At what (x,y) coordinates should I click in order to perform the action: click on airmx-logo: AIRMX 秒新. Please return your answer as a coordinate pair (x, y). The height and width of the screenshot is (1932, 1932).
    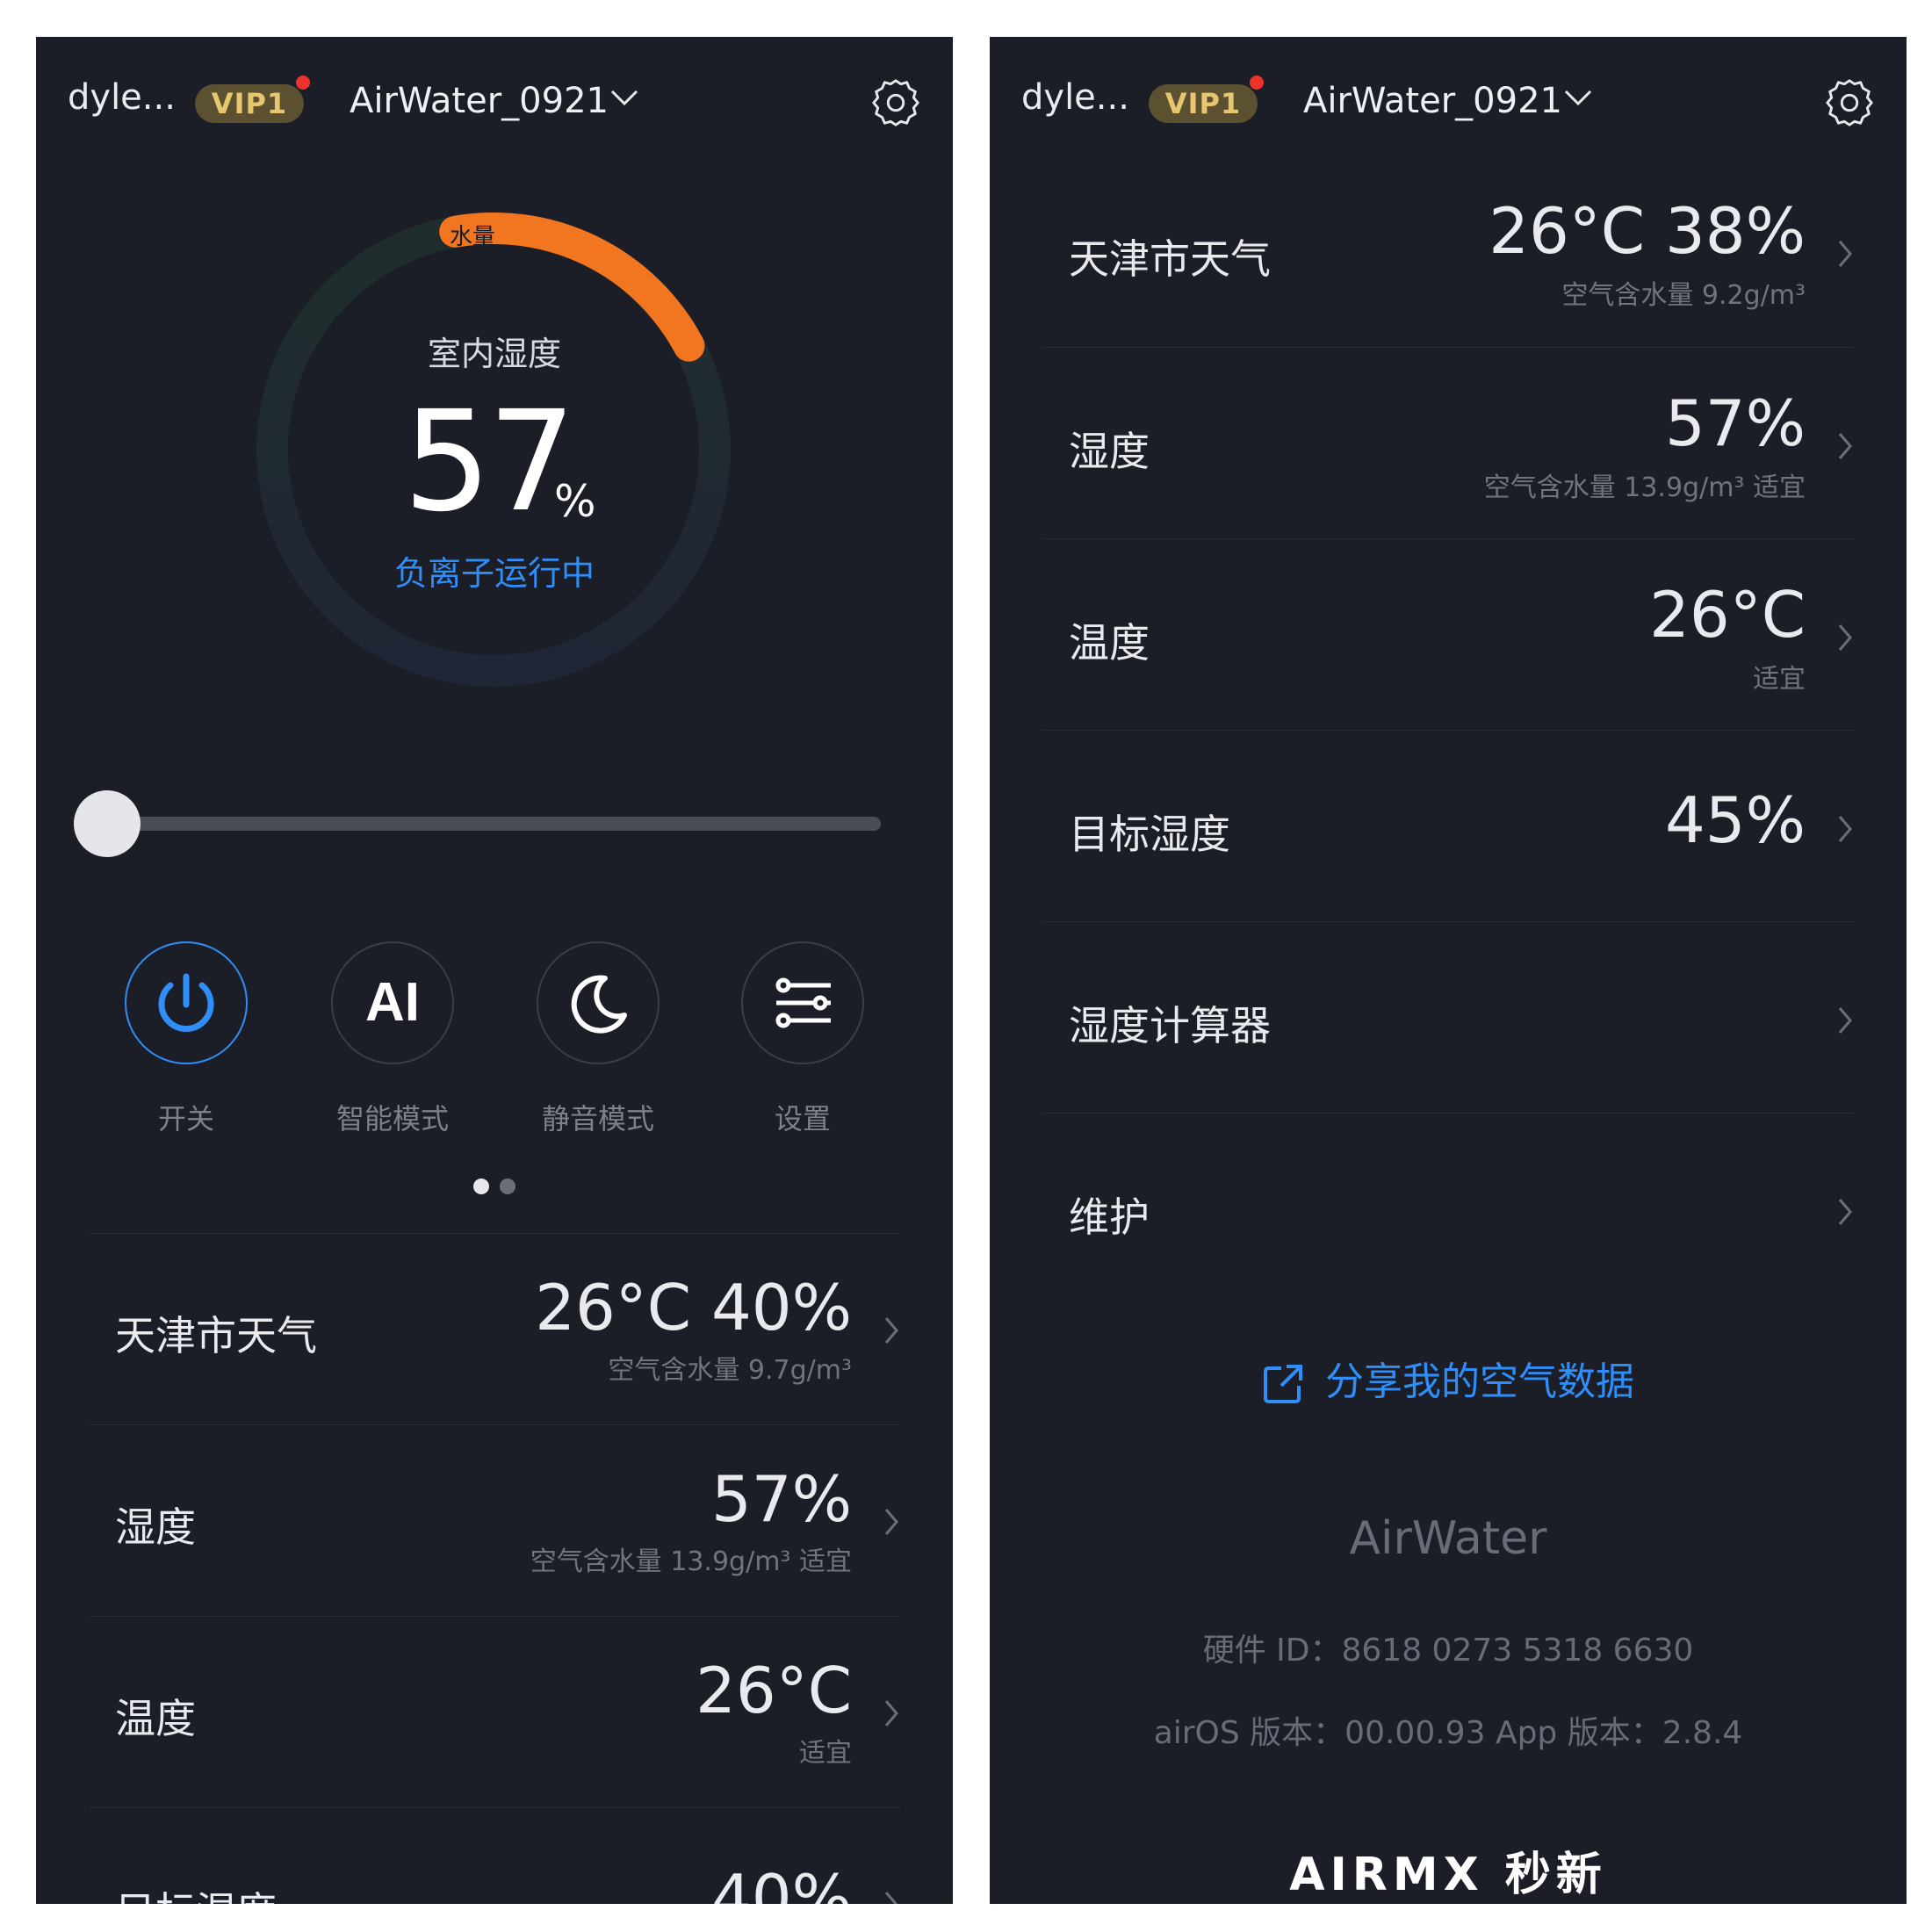
    Looking at the image, I should click on (1448, 1875).